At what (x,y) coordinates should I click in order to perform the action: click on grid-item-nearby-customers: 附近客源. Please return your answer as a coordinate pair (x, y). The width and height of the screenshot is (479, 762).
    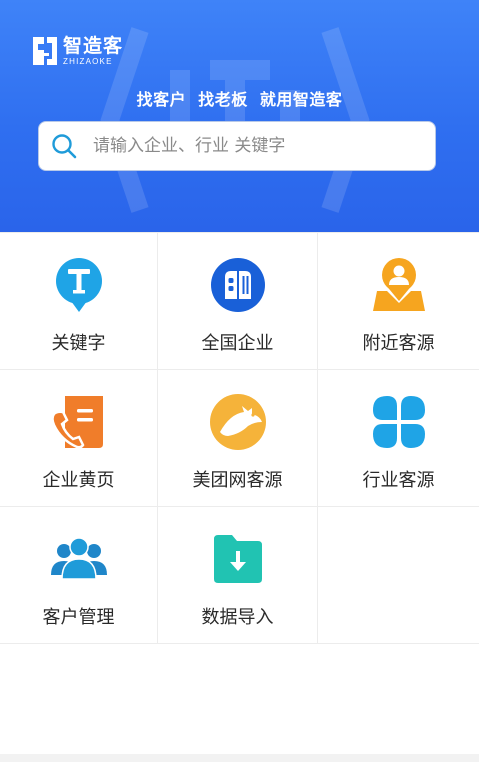
    Looking at the image, I should click on (398, 301).